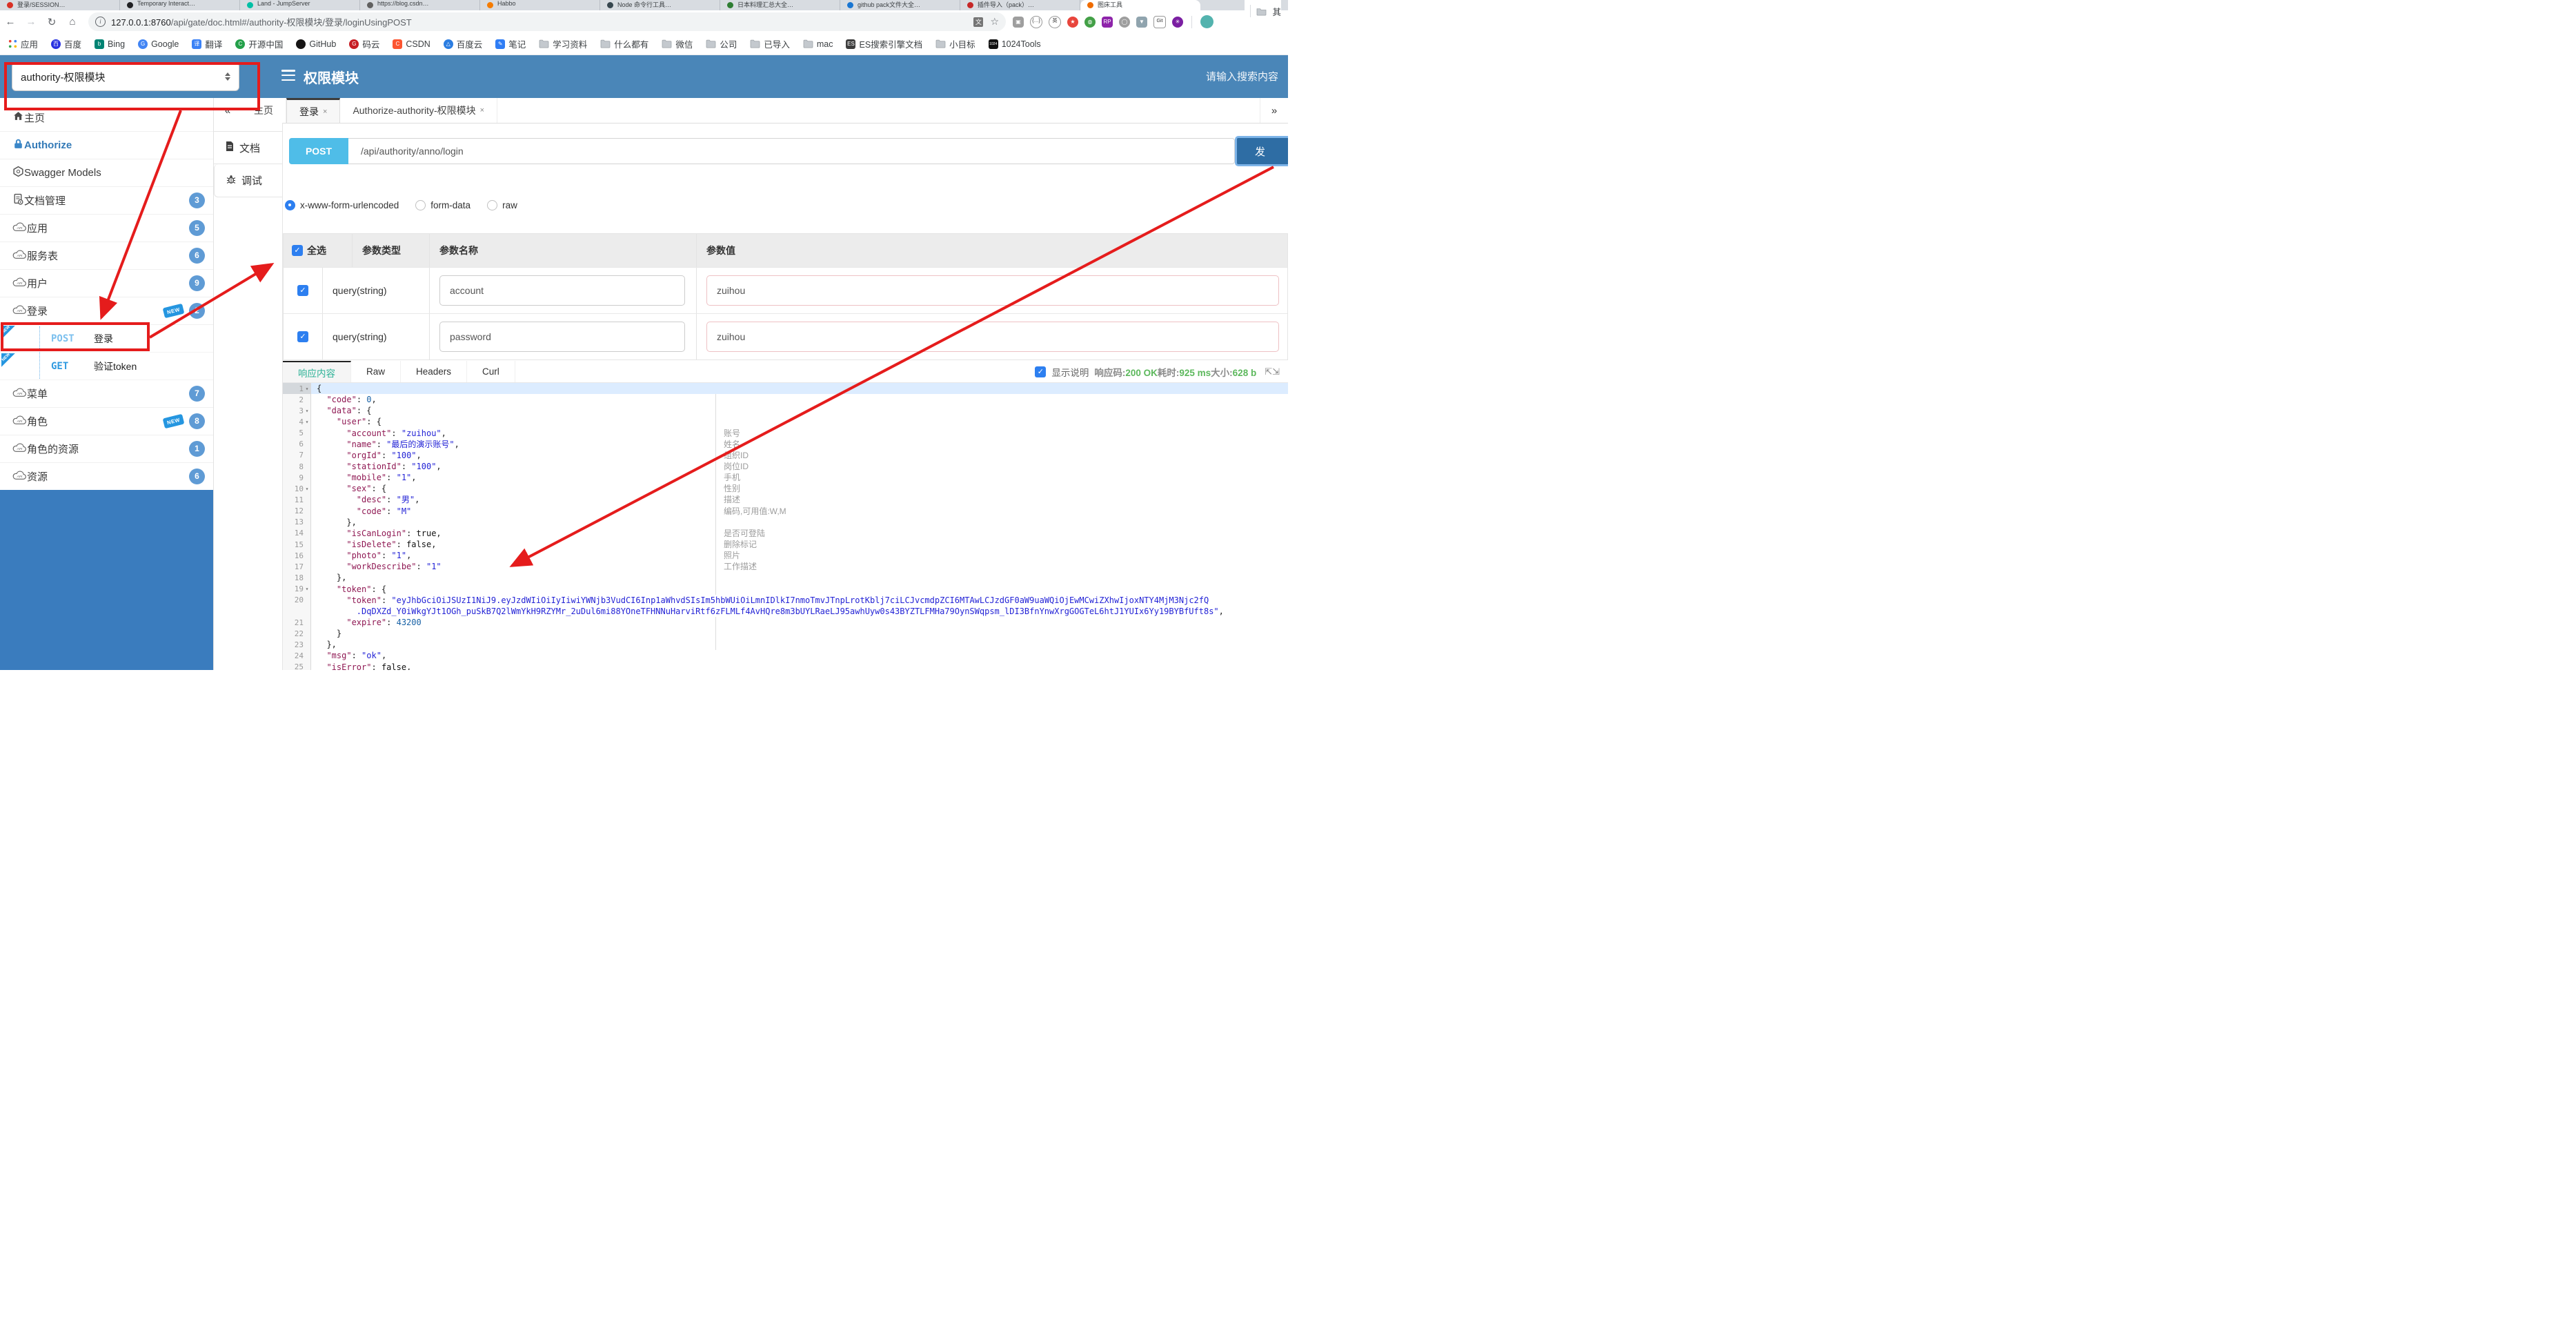 The width and height of the screenshot is (2576, 1340). What do you see at coordinates (1018, 22) in the screenshot?
I see `capture-extension-icon: ▣` at bounding box center [1018, 22].